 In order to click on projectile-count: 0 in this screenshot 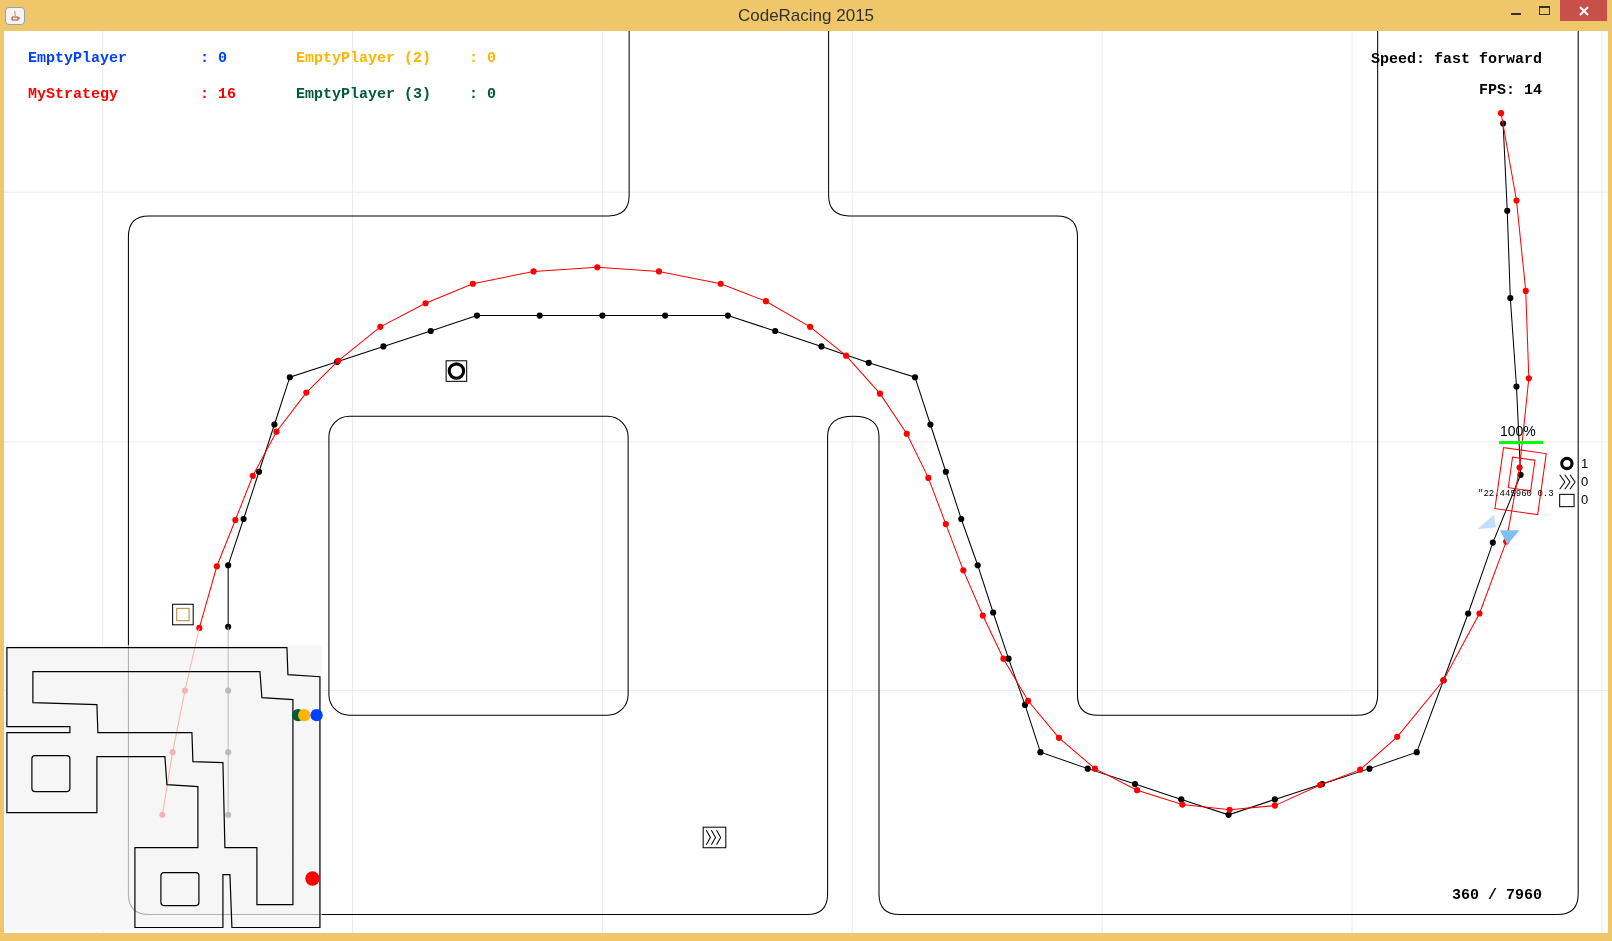, I will do `click(1585, 499)`.